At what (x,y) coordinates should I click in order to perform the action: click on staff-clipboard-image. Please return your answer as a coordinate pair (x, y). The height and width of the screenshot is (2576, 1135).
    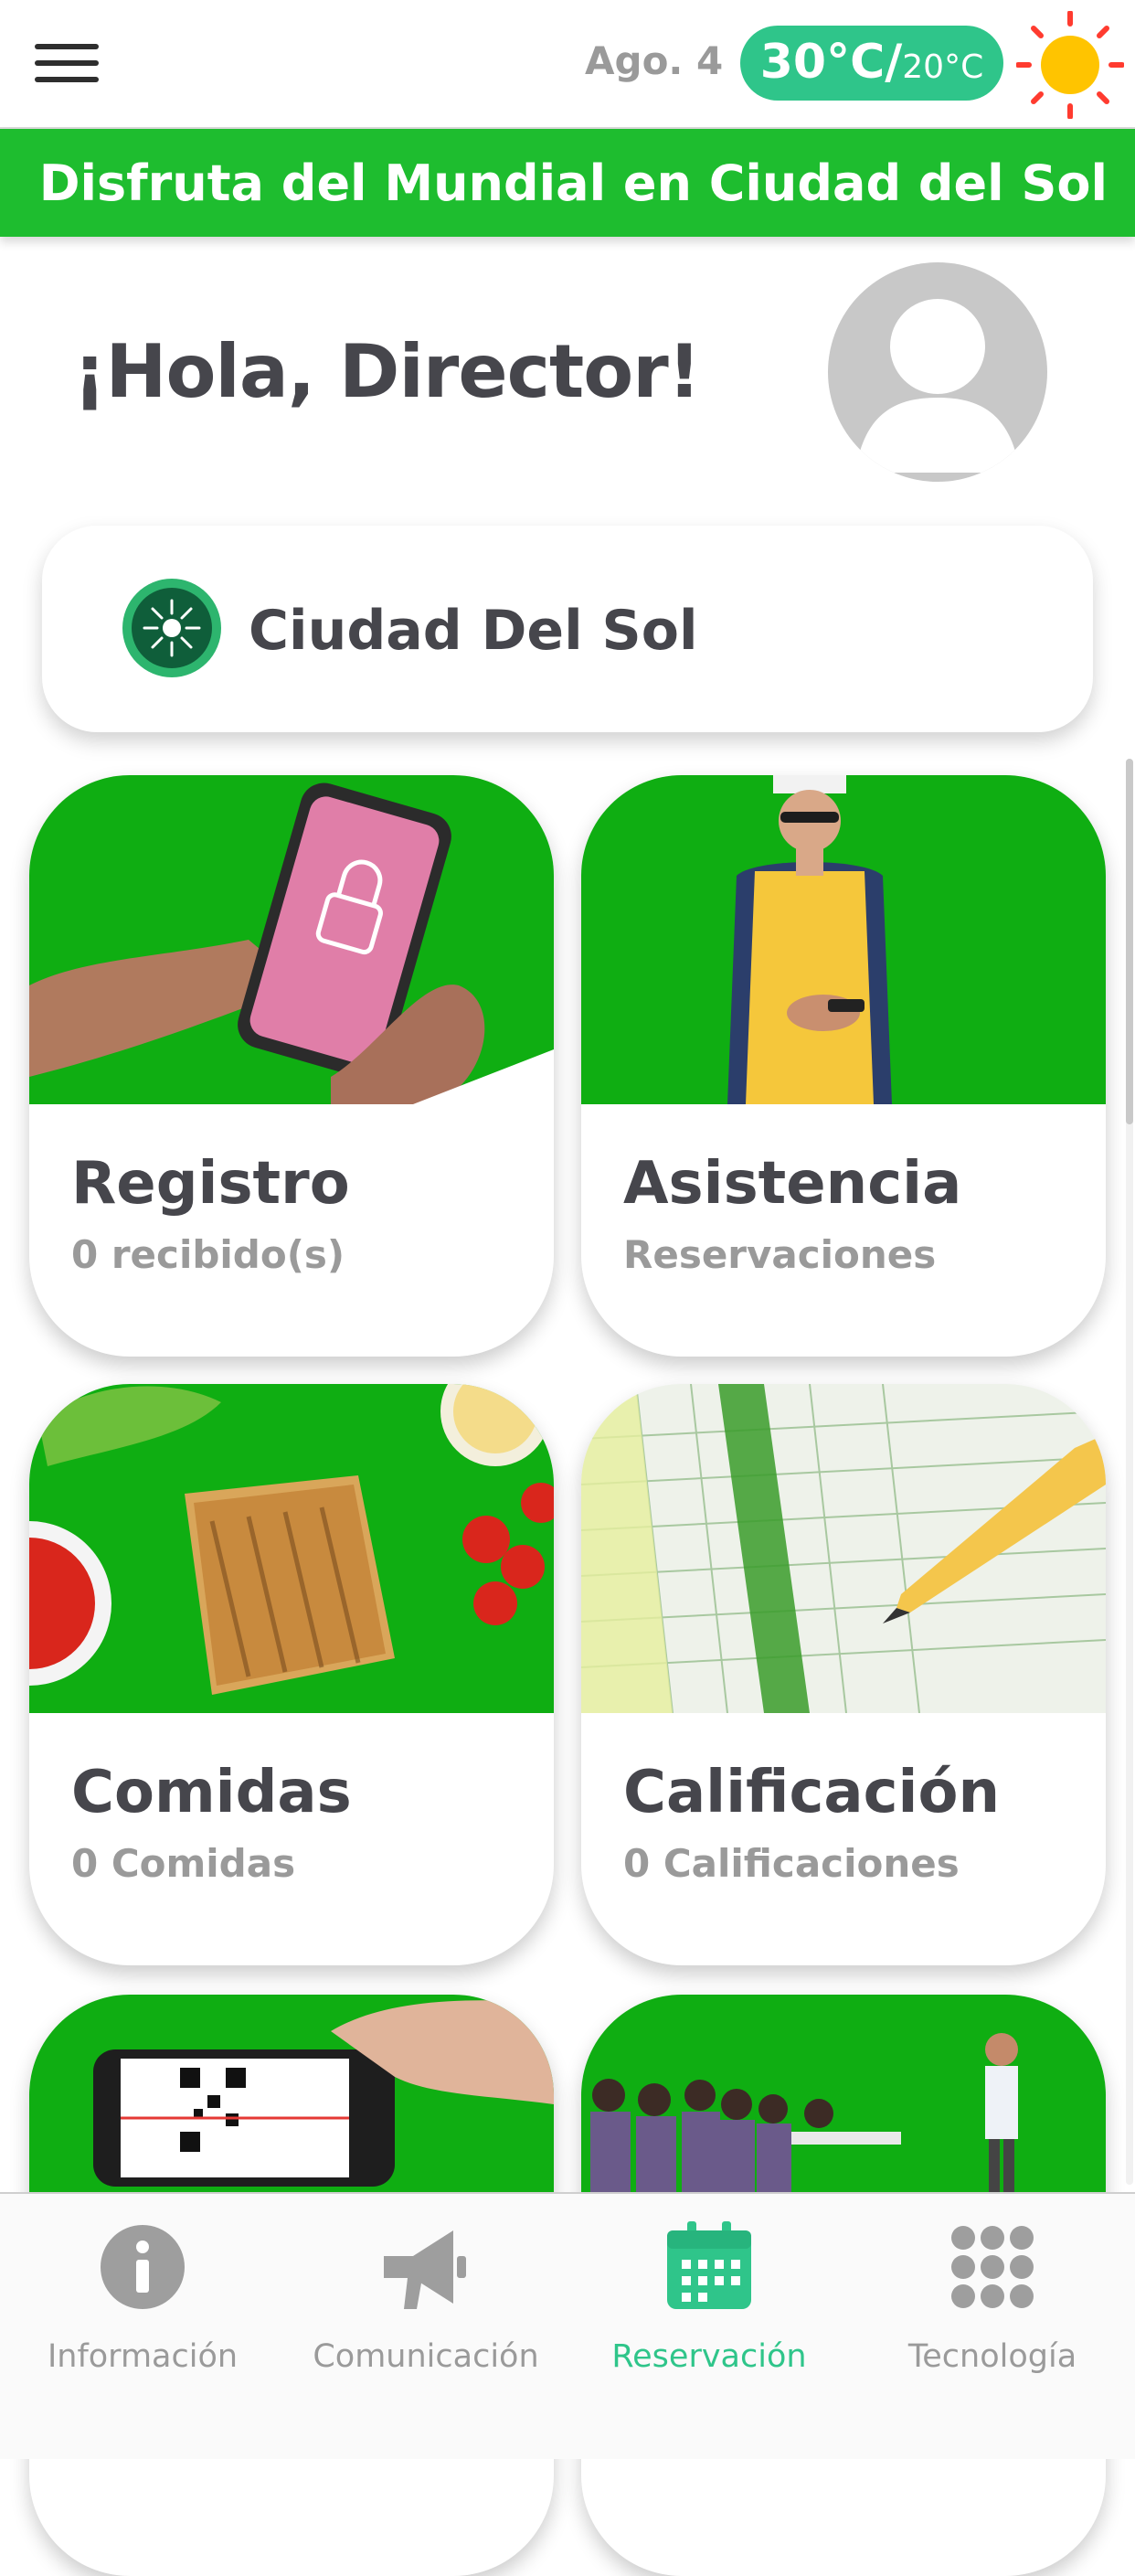
    Looking at the image, I should click on (843, 940).